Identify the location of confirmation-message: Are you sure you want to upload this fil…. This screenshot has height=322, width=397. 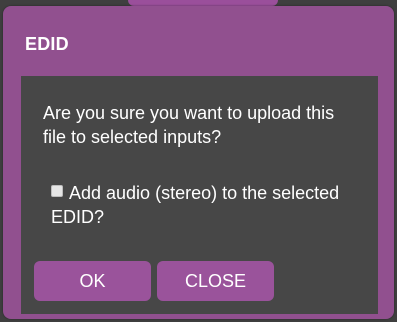
(189, 125).